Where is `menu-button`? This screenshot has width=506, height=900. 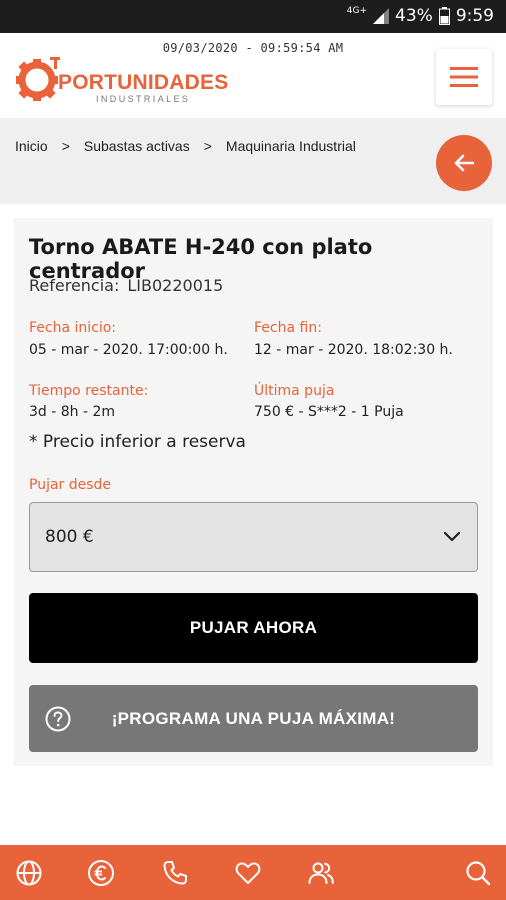 menu-button is located at coordinates (464, 77).